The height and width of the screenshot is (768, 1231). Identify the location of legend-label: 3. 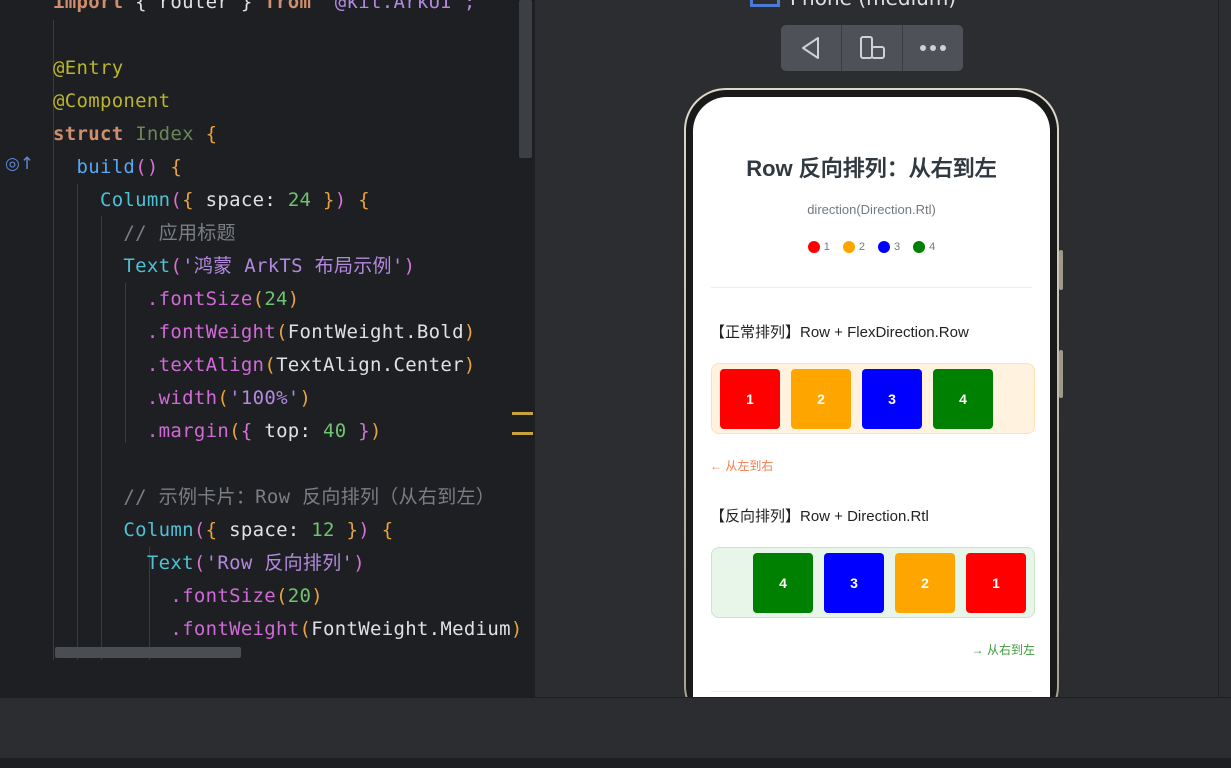
(897, 247).